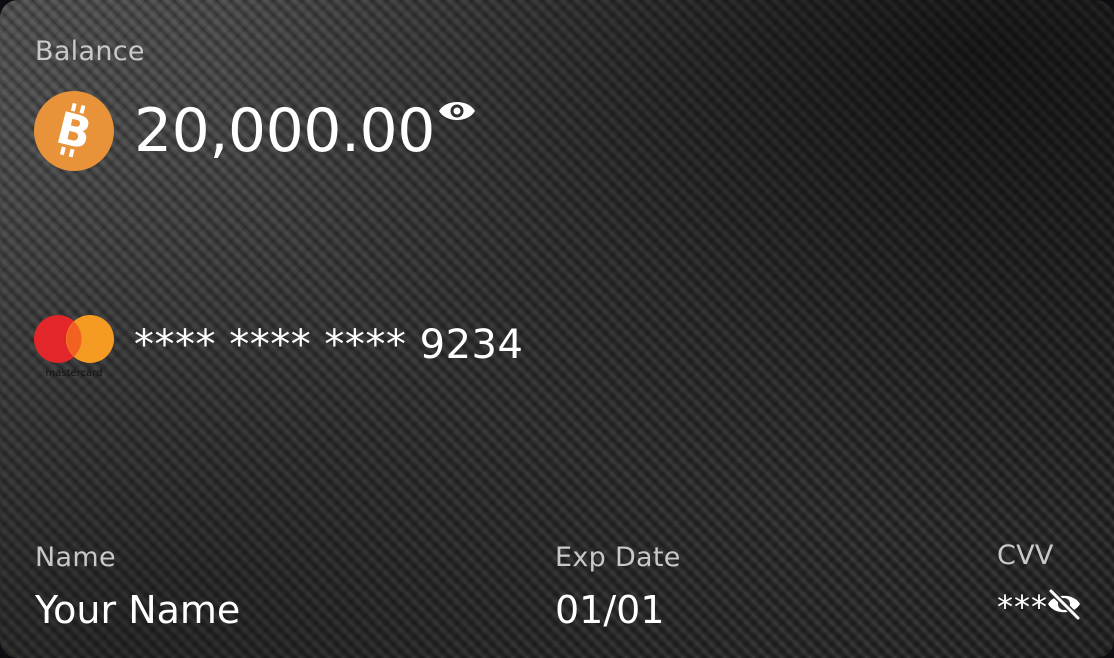 Image resolution: width=1114 pixels, height=658 pixels. I want to click on eye-off-icon, so click(1064, 604).